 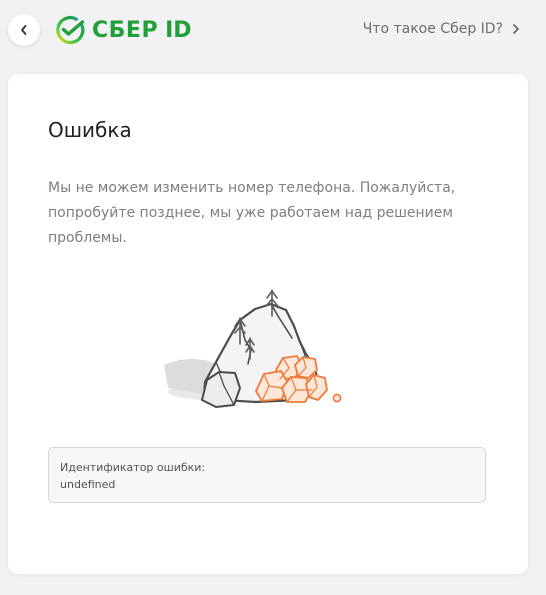 I want to click on sber-id-logo: СБЕР ID, so click(x=123, y=30).